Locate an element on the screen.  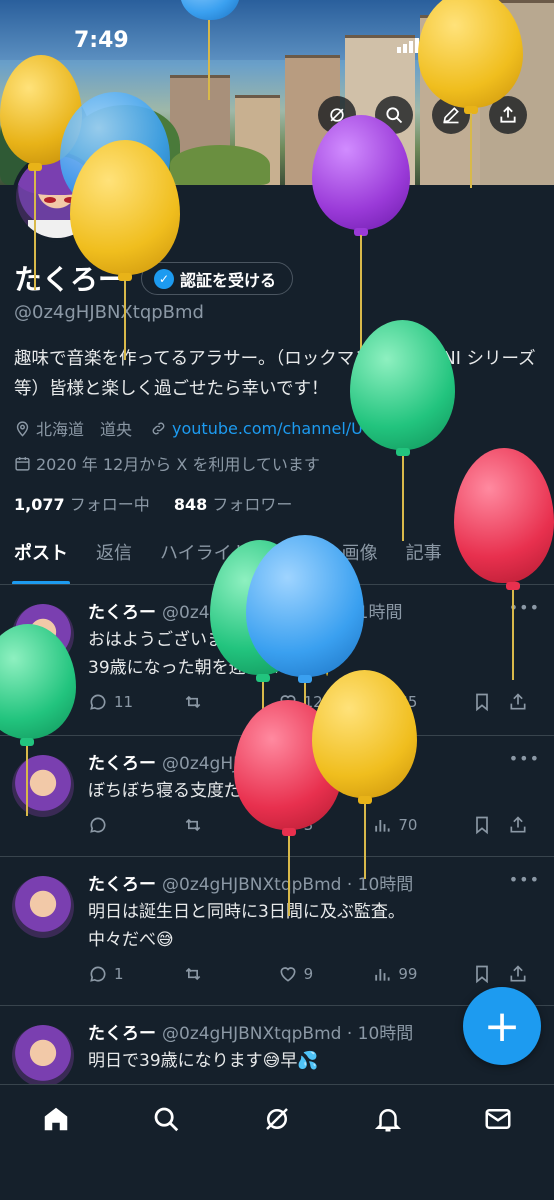
grok-icon is located at coordinates (277, 1119).